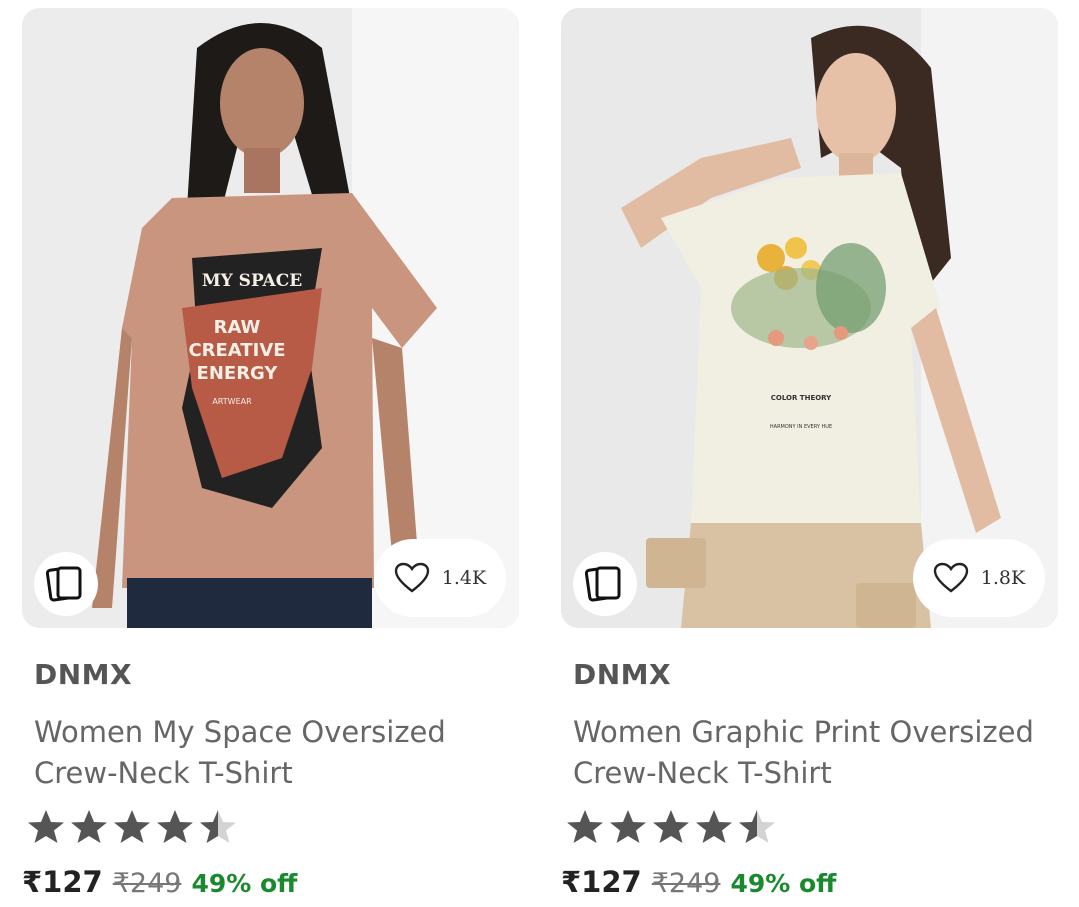 This screenshot has height=907, width=1079. What do you see at coordinates (464, 578) in the screenshot?
I see `wishlist-count: 1.4K` at bounding box center [464, 578].